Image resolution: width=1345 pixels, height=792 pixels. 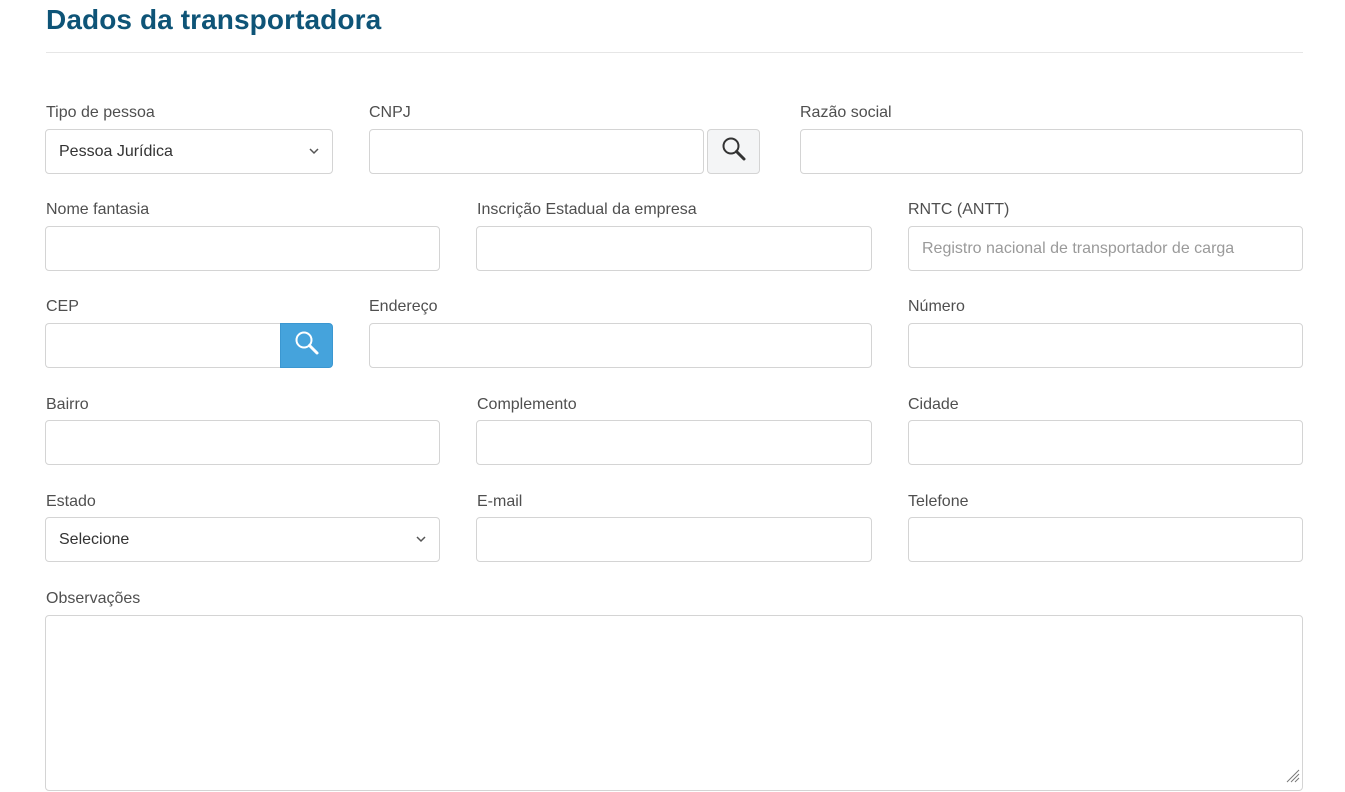 What do you see at coordinates (67, 404) in the screenshot?
I see `bairro-label: Bairro` at bounding box center [67, 404].